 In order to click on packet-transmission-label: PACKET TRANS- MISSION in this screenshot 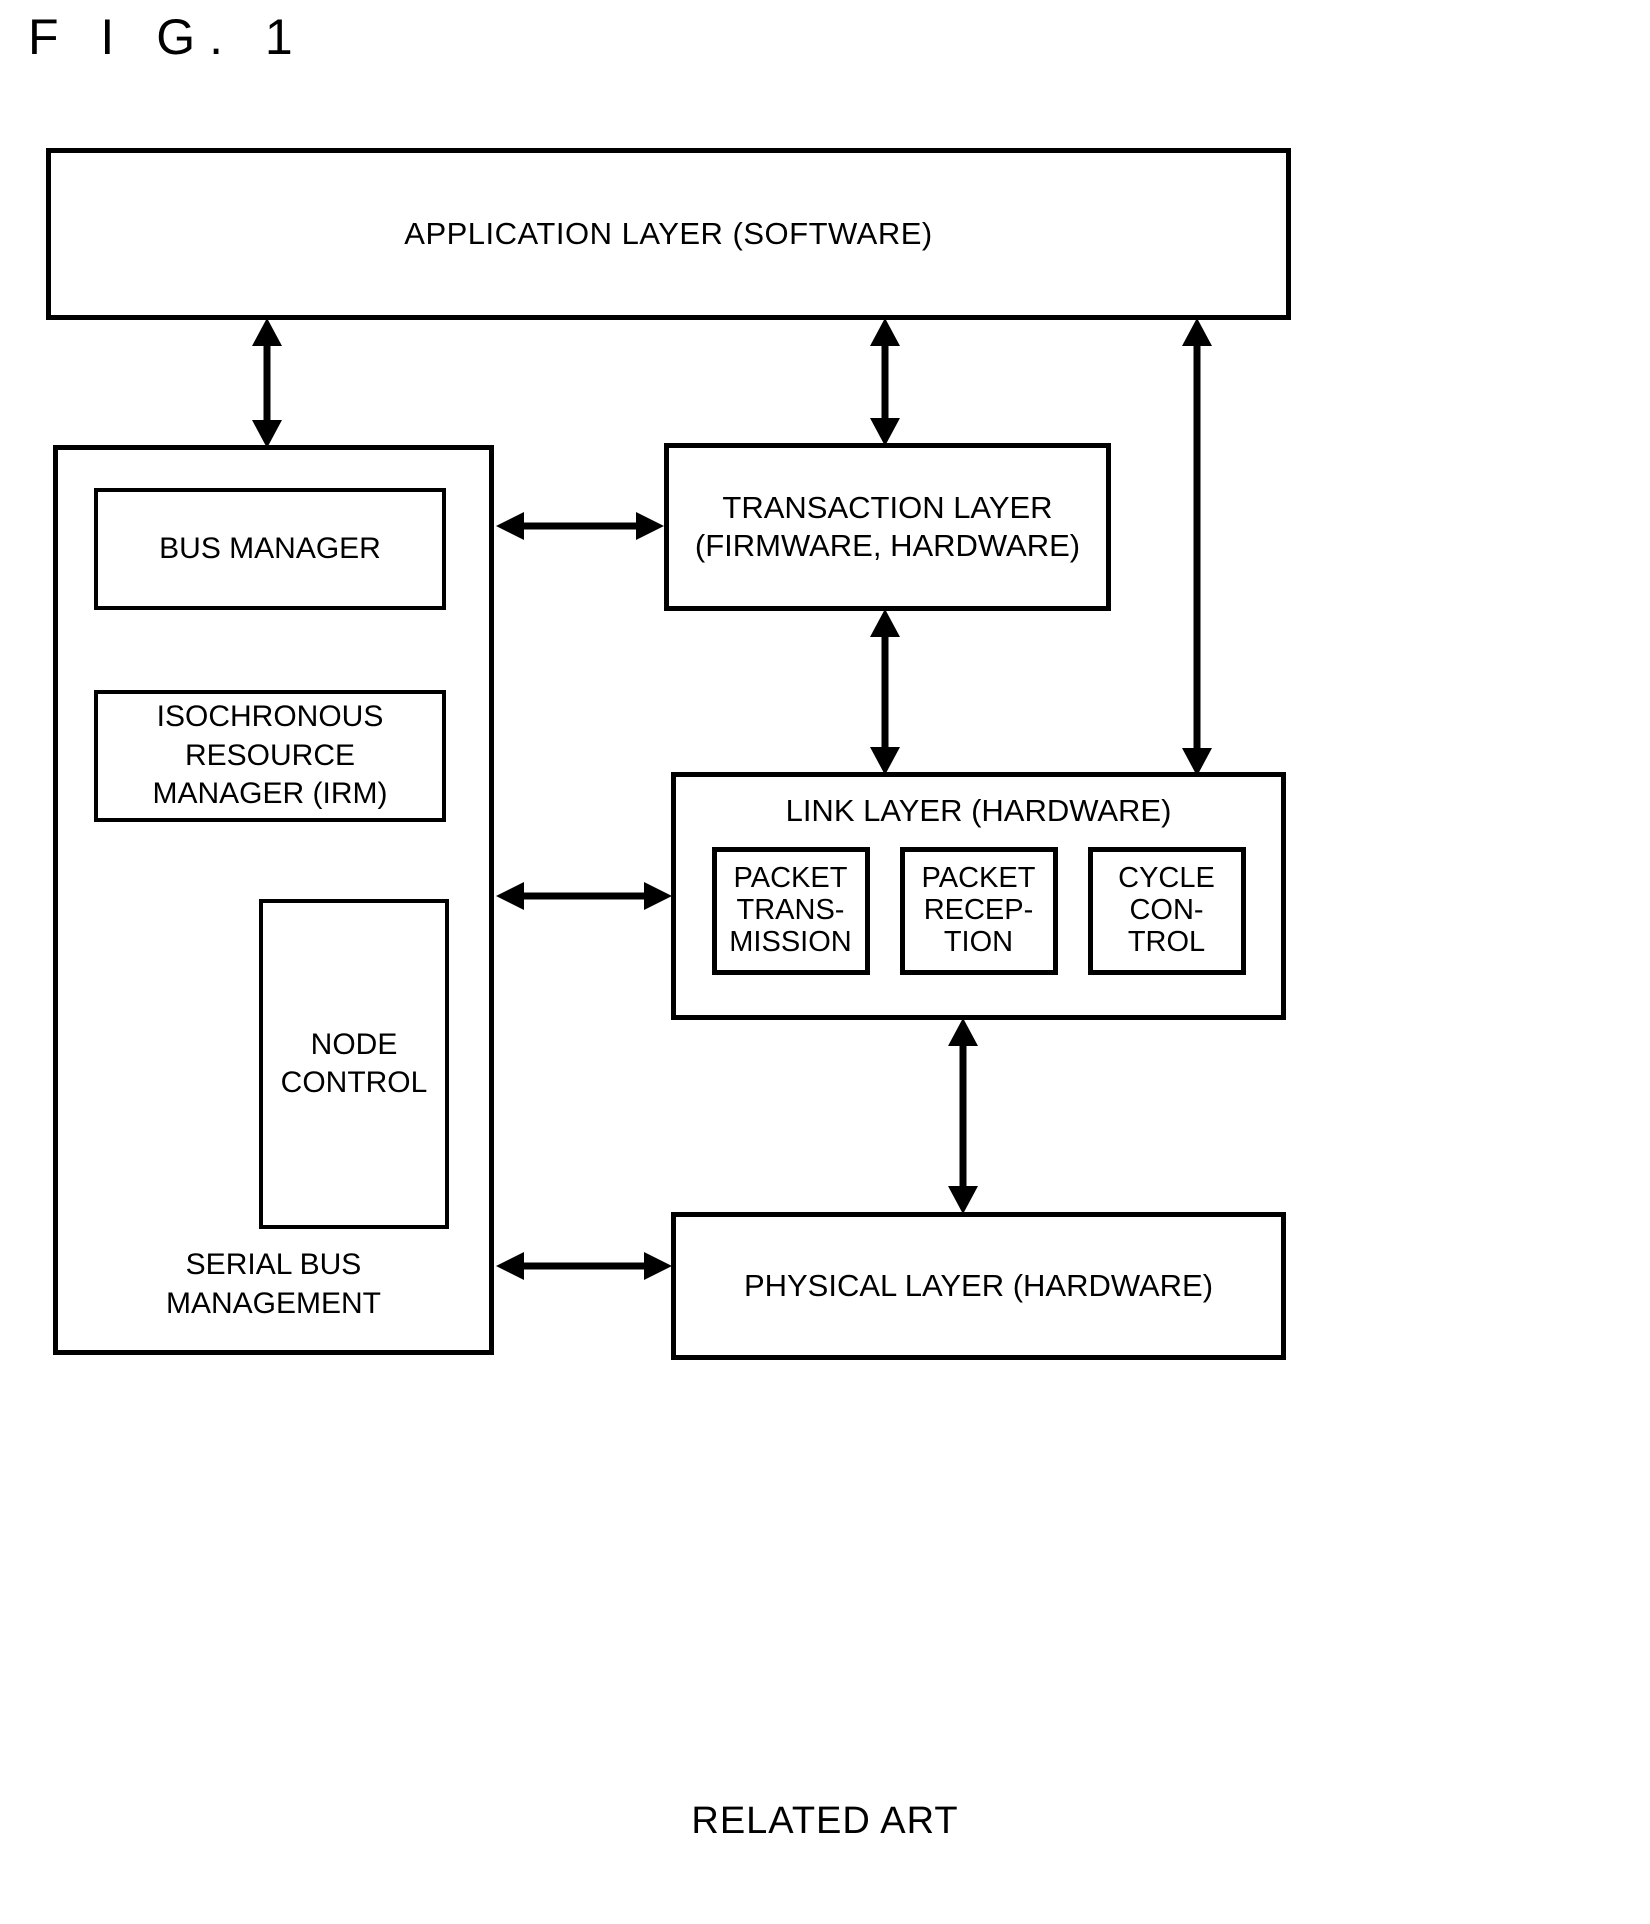, I will do `click(790, 910)`.